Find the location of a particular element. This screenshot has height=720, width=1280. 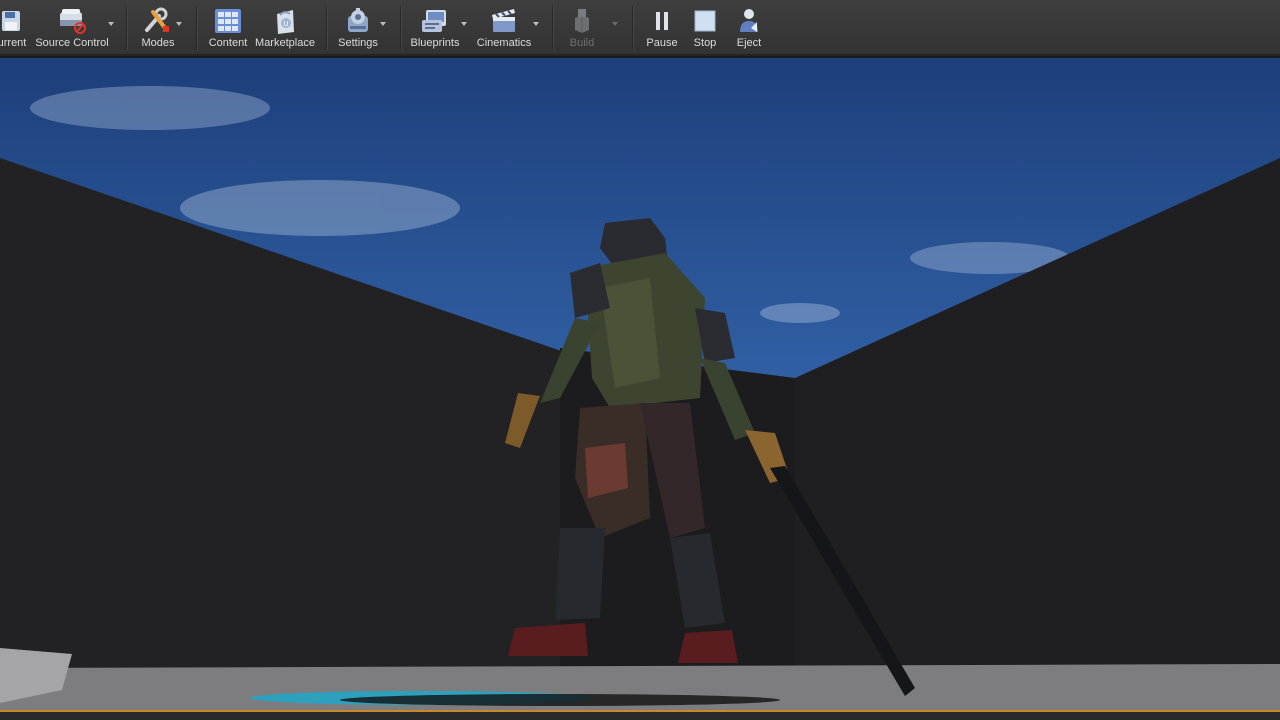

blueprints-button: Blueprints is located at coordinates (435, 28).